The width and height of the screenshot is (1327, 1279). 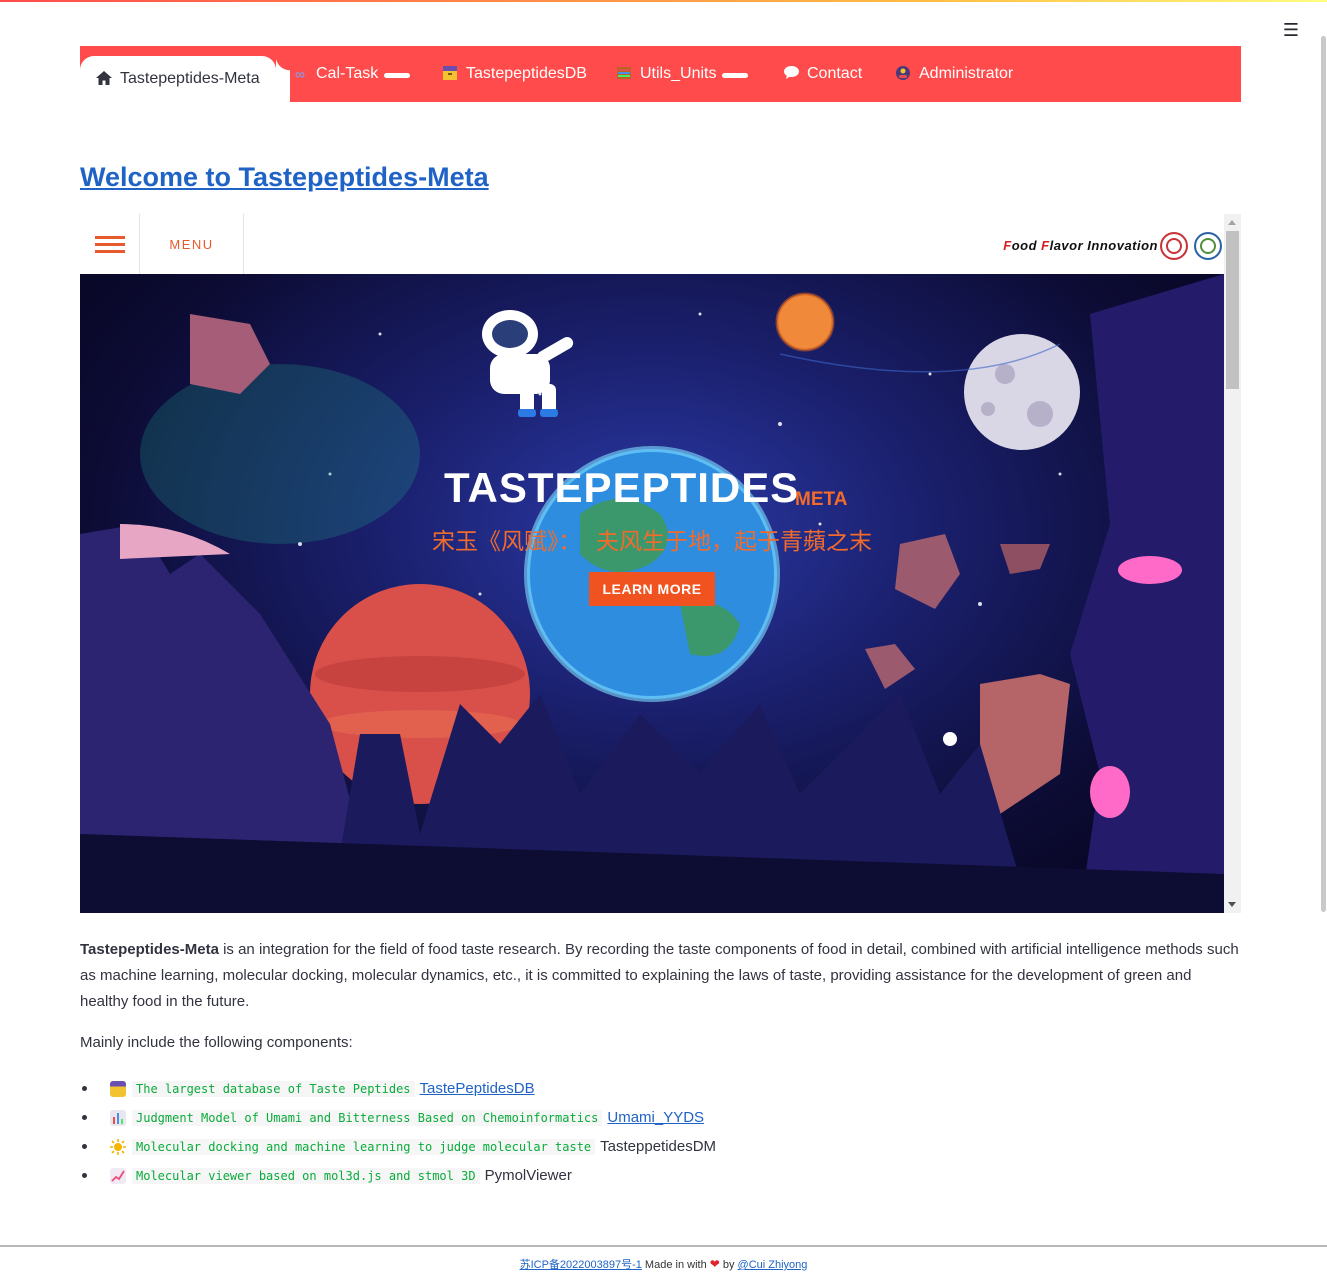 I want to click on scroll-up-arrow-icon, so click(x=1232, y=222).